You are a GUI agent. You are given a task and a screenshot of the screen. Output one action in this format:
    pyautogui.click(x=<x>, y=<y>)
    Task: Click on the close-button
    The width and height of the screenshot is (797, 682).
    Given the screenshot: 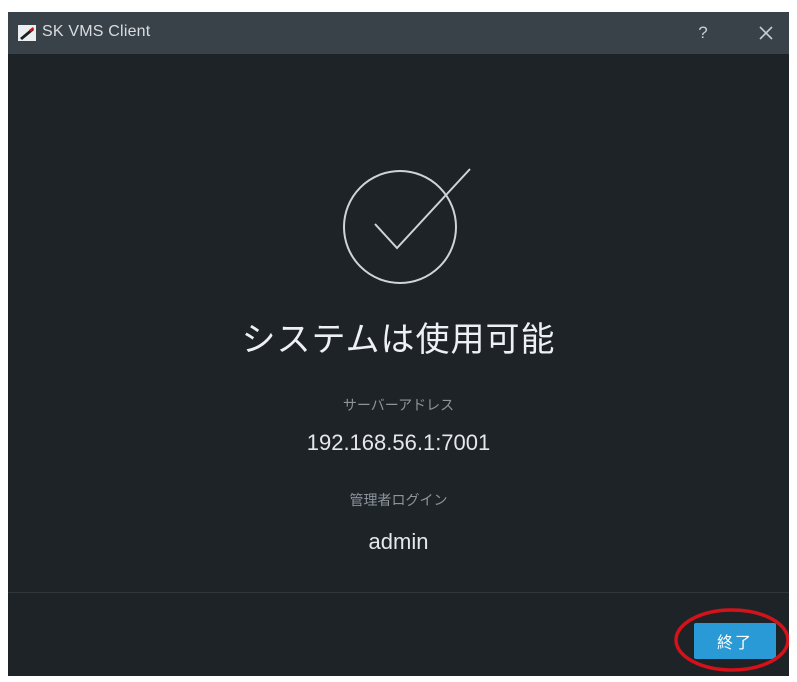 What is the action you would take?
    pyautogui.click(x=766, y=33)
    